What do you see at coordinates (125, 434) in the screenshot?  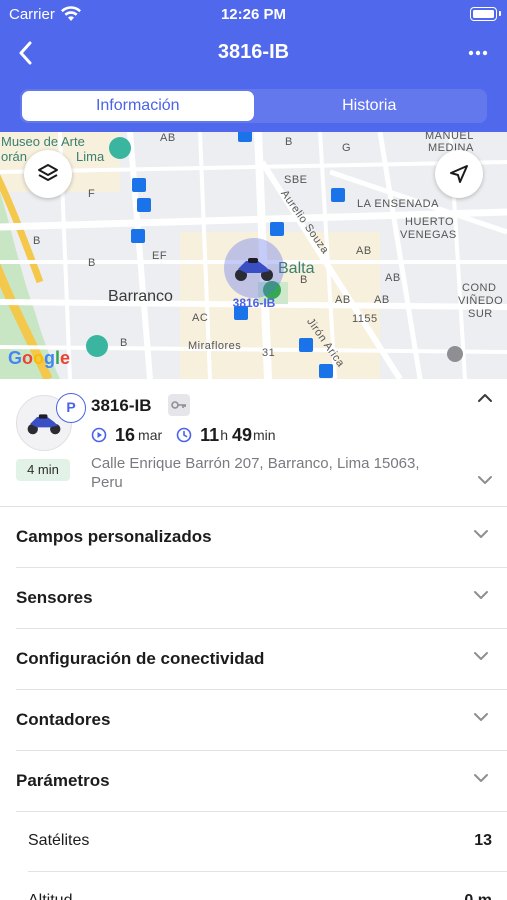 I see `date-day: 16` at bounding box center [125, 434].